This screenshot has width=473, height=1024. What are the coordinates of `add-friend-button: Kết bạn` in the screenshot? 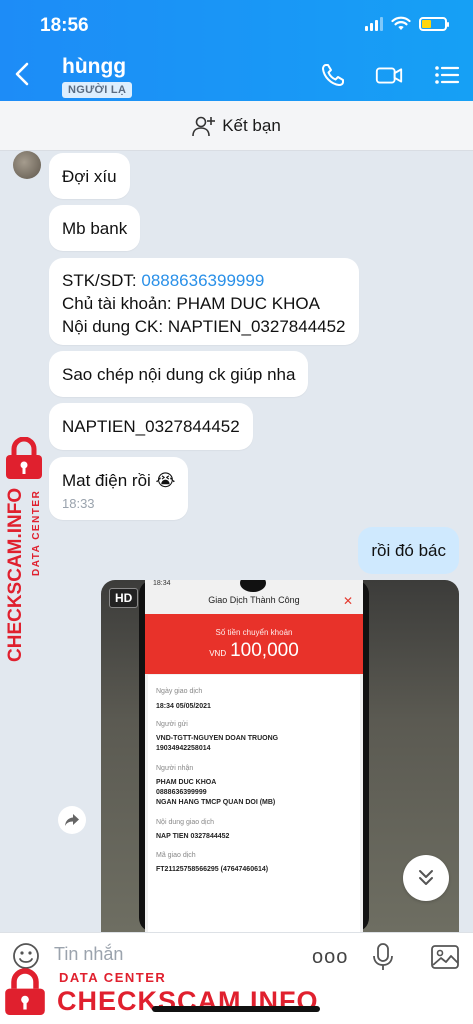 It's located at (236, 126).